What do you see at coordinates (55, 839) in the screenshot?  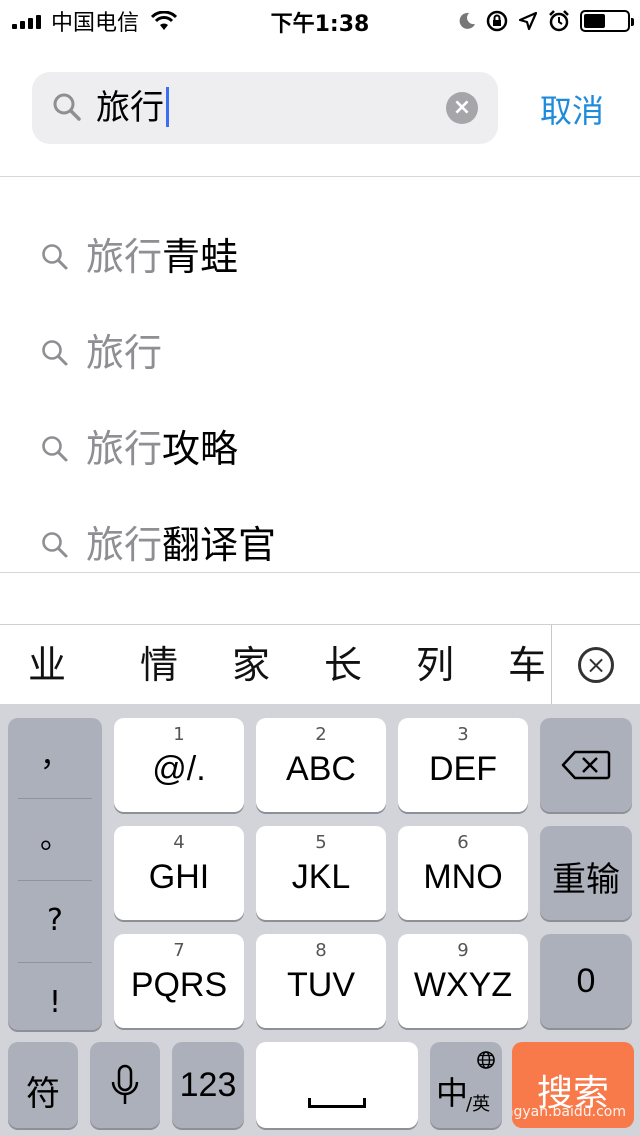 I see `punct-key-period: 。` at bounding box center [55, 839].